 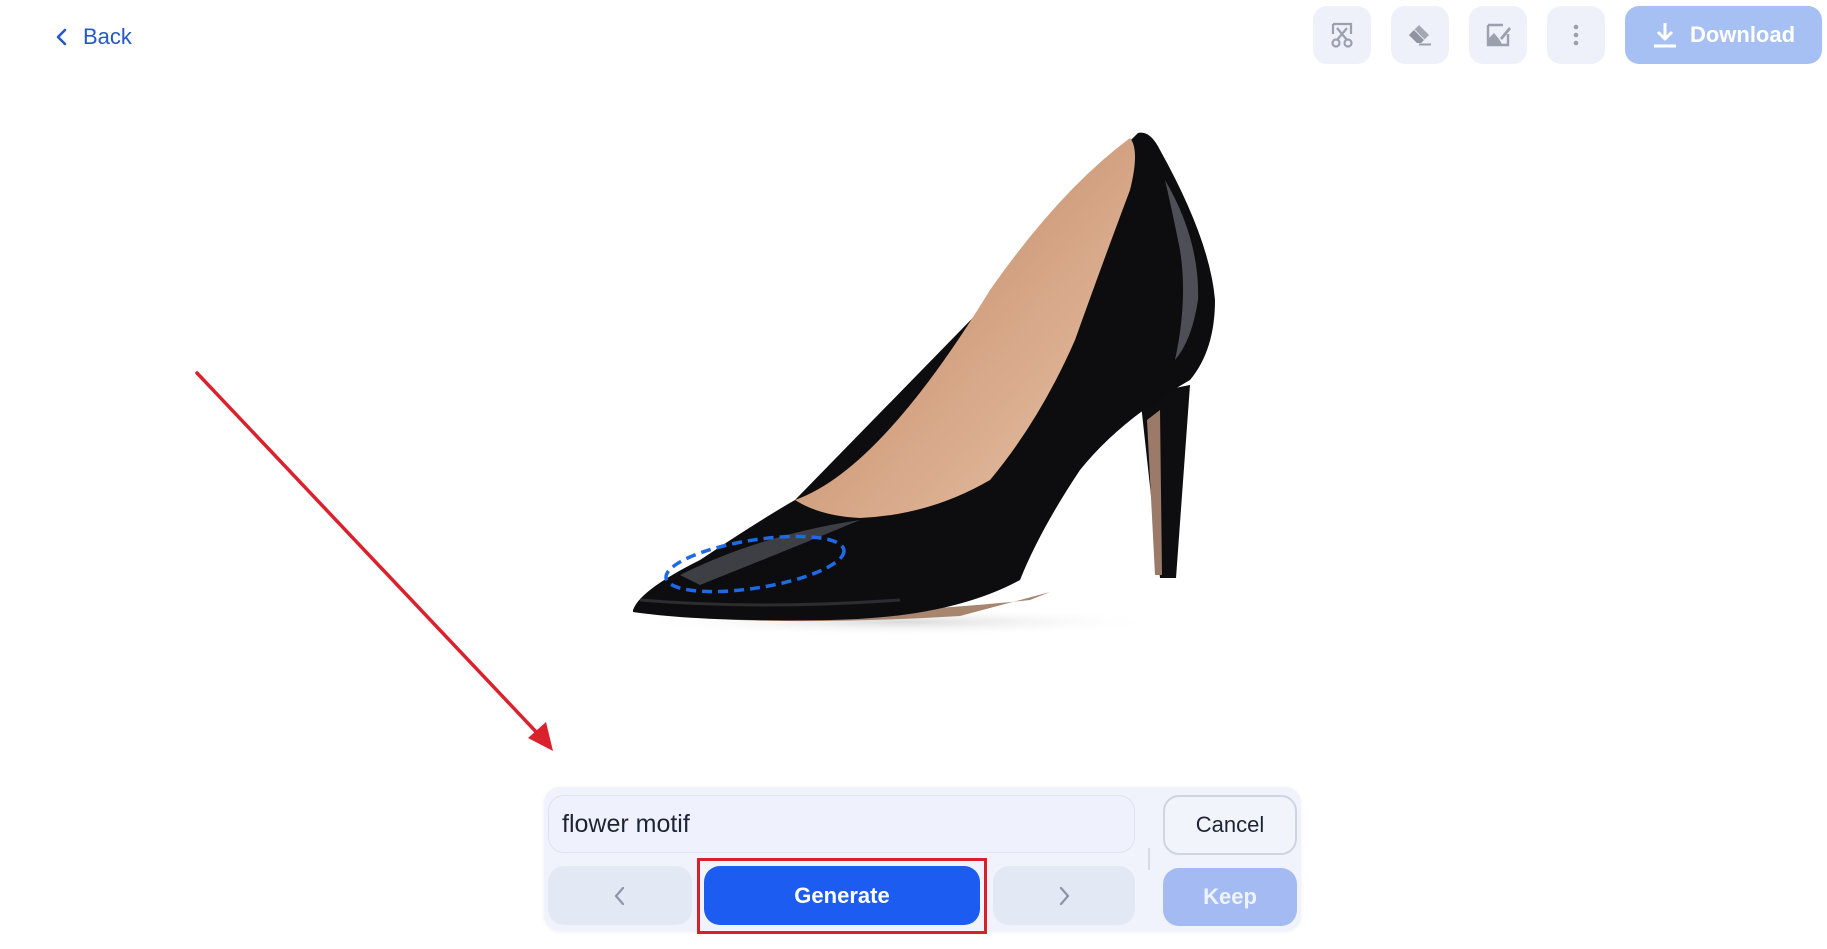 I want to click on back-button: Back, so click(x=93, y=37).